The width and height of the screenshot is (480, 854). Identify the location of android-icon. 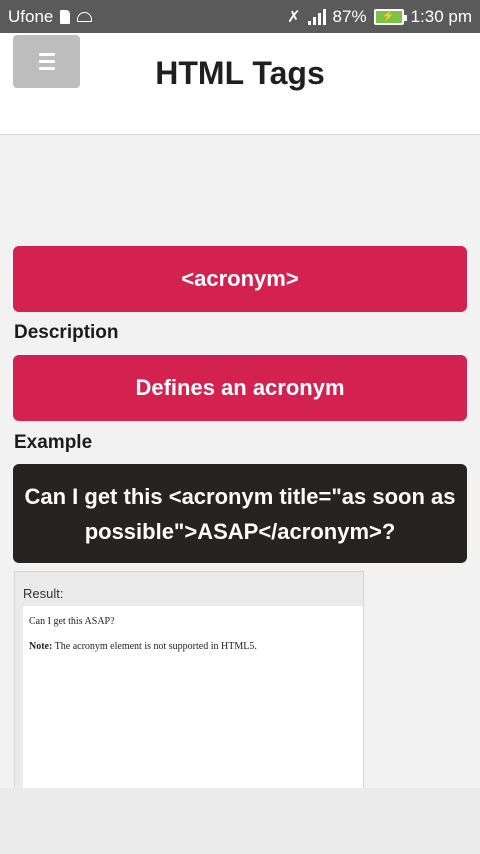
(85, 16).